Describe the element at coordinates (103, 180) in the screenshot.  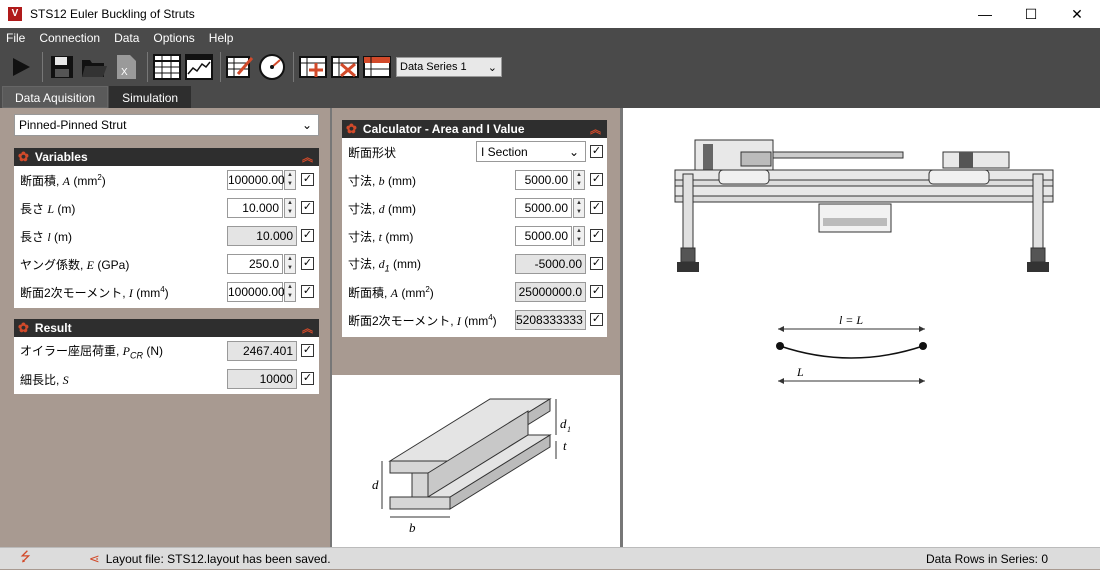
I see `label-unit-end: )` at that location.